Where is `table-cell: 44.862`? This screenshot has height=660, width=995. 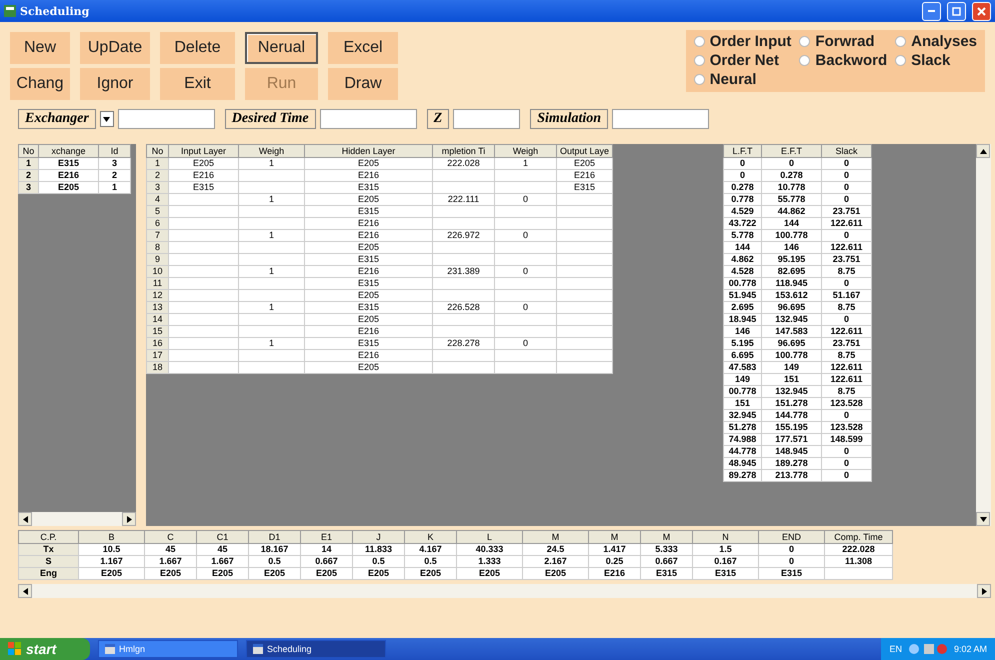
table-cell: 44.862 is located at coordinates (792, 212).